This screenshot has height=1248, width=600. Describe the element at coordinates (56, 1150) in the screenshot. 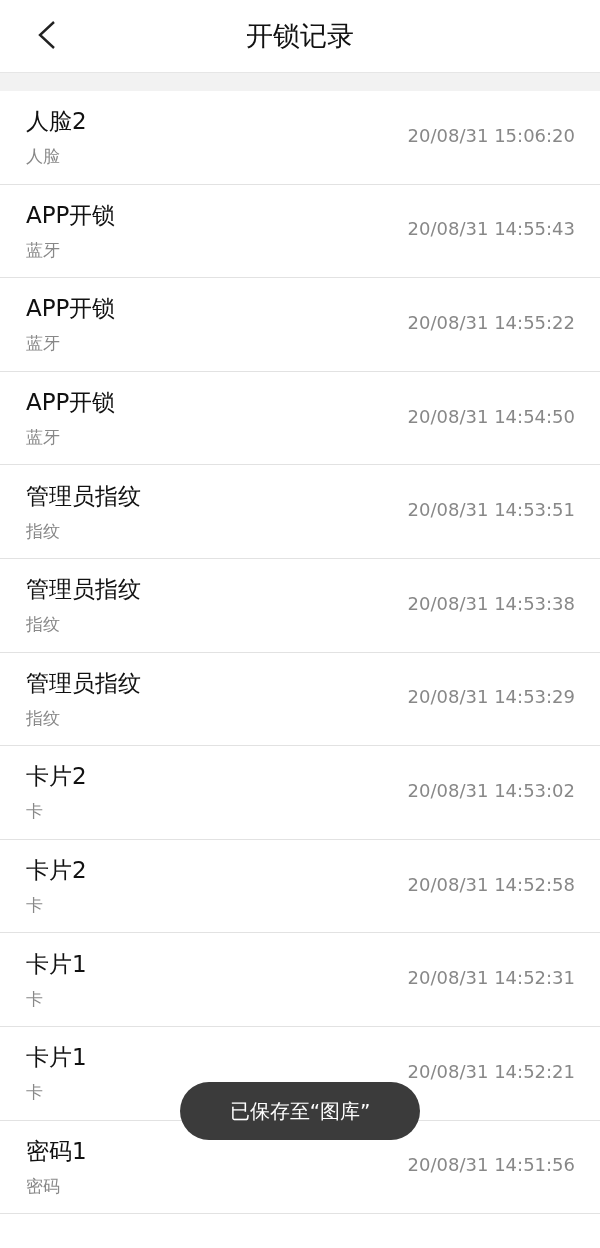

I see `record-name: 密码1` at that location.